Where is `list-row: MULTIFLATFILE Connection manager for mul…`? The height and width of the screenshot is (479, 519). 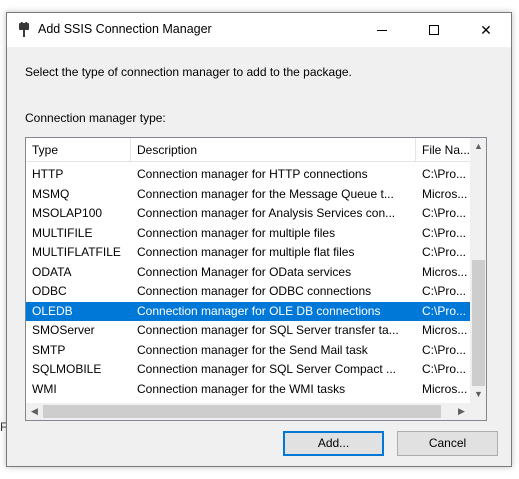
list-row: MULTIFLATFILE Connection manager for mul… is located at coordinates (248, 253).